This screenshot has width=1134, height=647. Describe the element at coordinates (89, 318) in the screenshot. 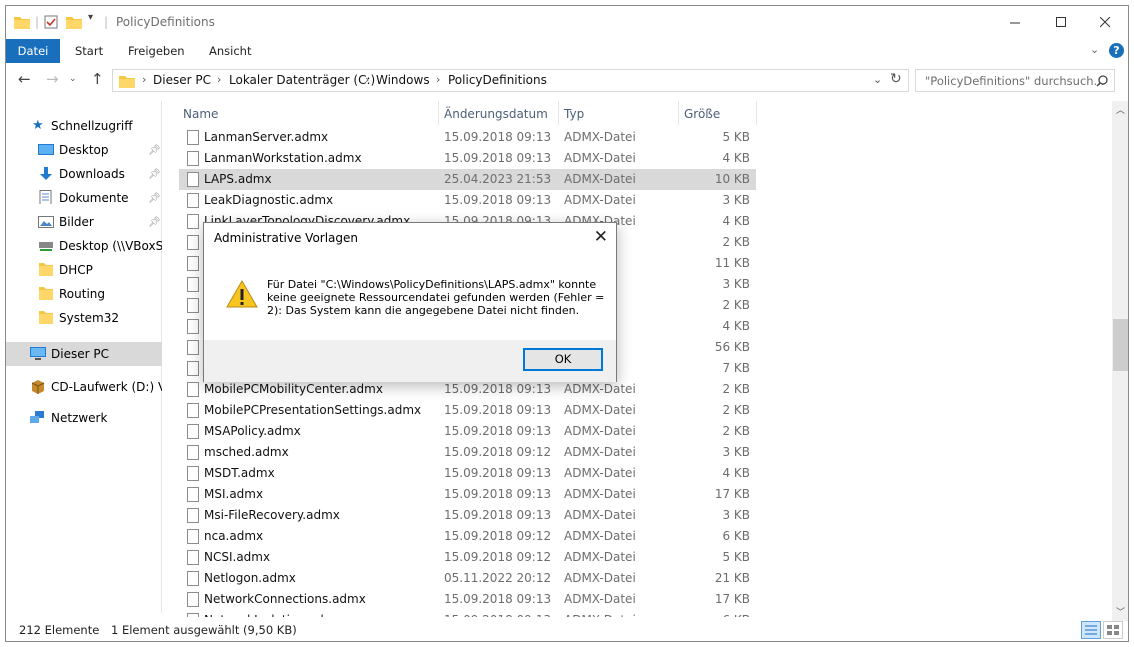

I see `nav-item-label: System32` at that location.